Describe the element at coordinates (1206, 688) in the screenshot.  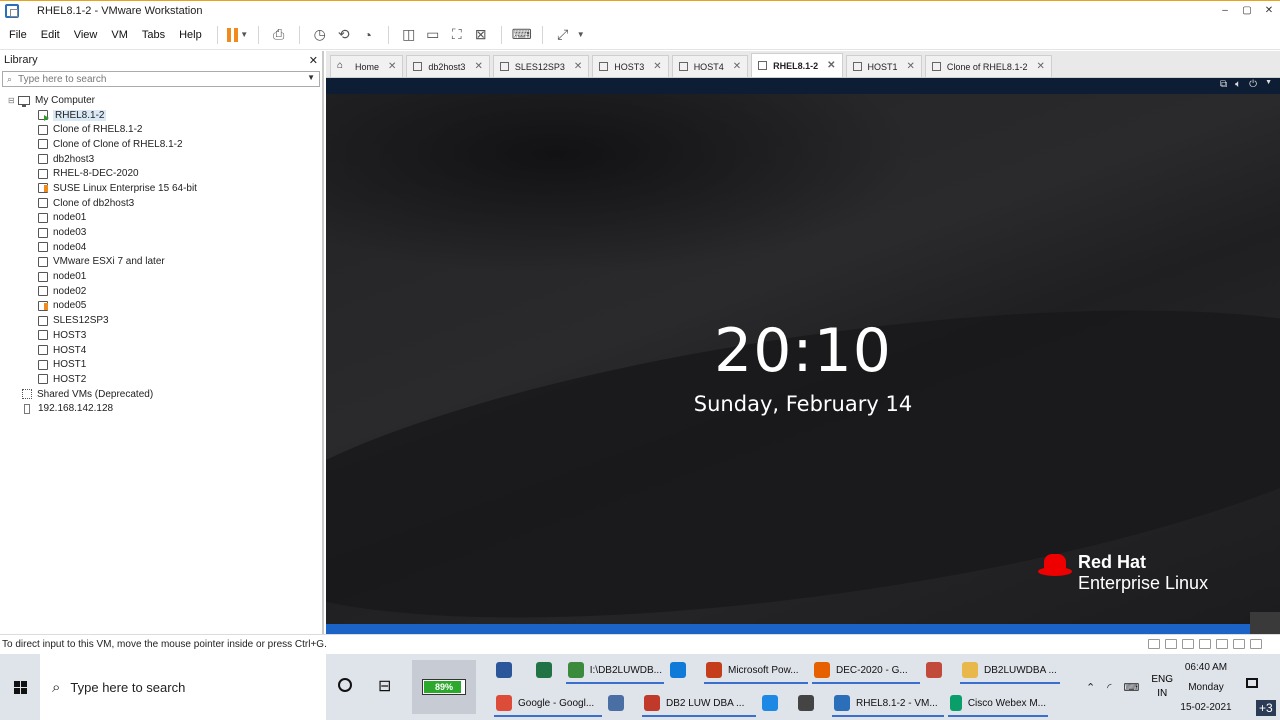
I see `taskbar-clock: 06:40 AM Monday 15-02-2021` at that location.